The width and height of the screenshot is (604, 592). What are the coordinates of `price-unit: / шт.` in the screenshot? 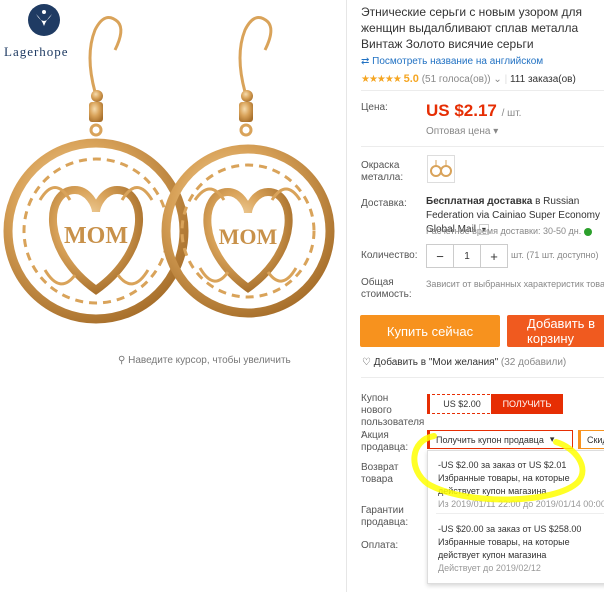 It's located at (511, 113).